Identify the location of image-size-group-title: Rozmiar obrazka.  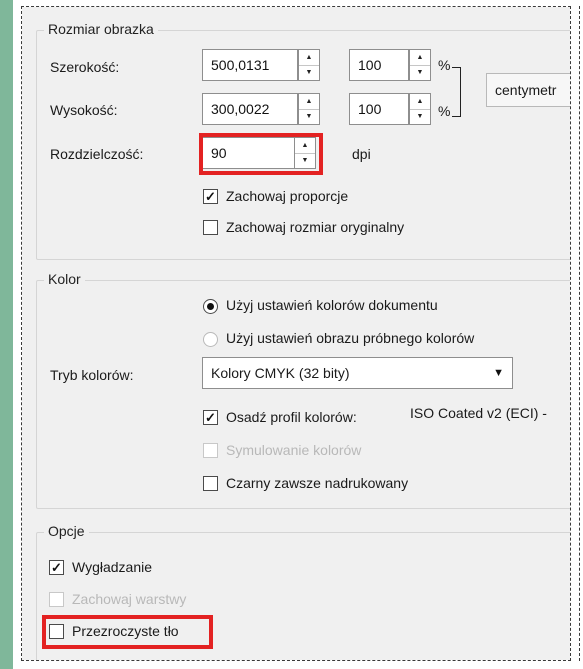
(101, 29).